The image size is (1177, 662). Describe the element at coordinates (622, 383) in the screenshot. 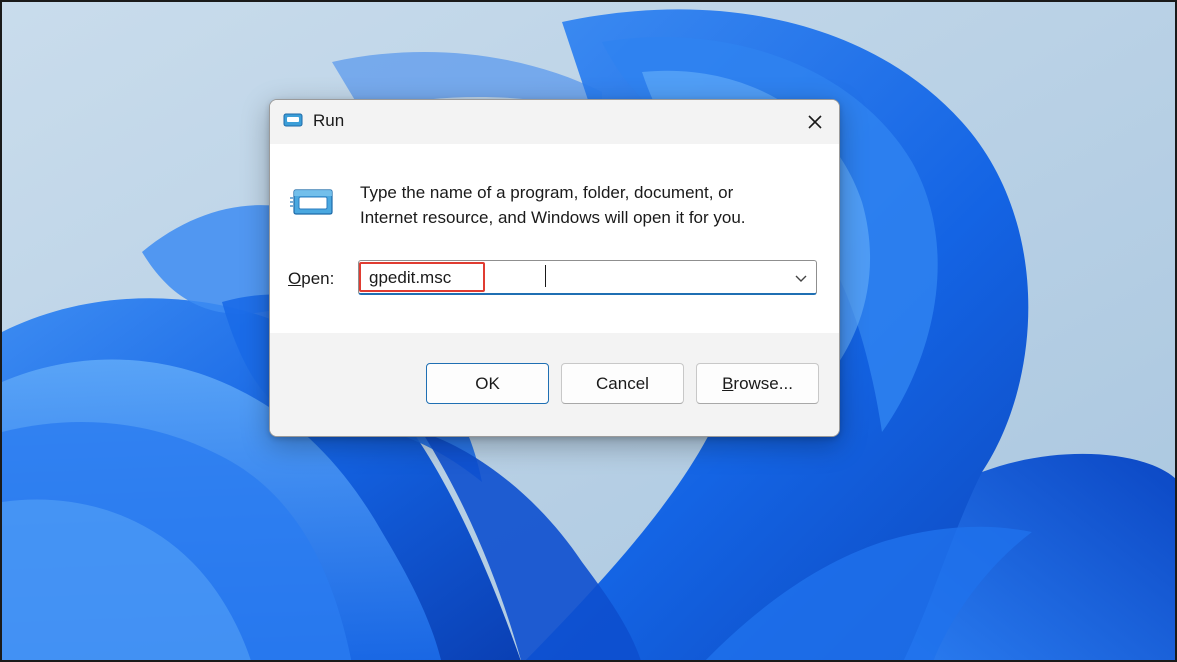

I see `cancel-button: Cancel` at that location.